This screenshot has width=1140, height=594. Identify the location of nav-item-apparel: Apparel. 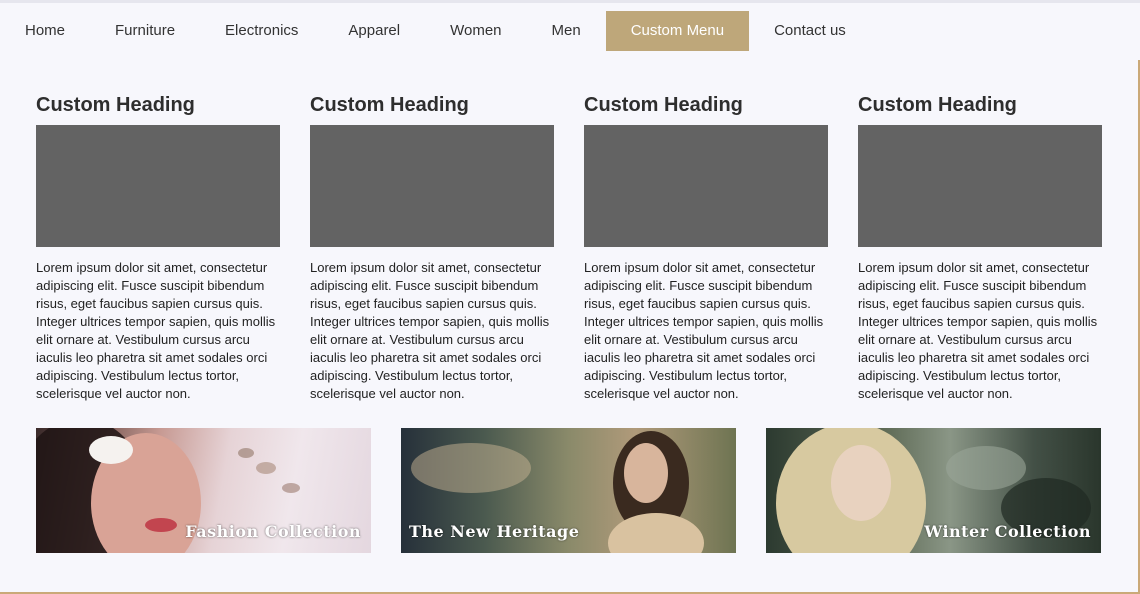
(374, 31).